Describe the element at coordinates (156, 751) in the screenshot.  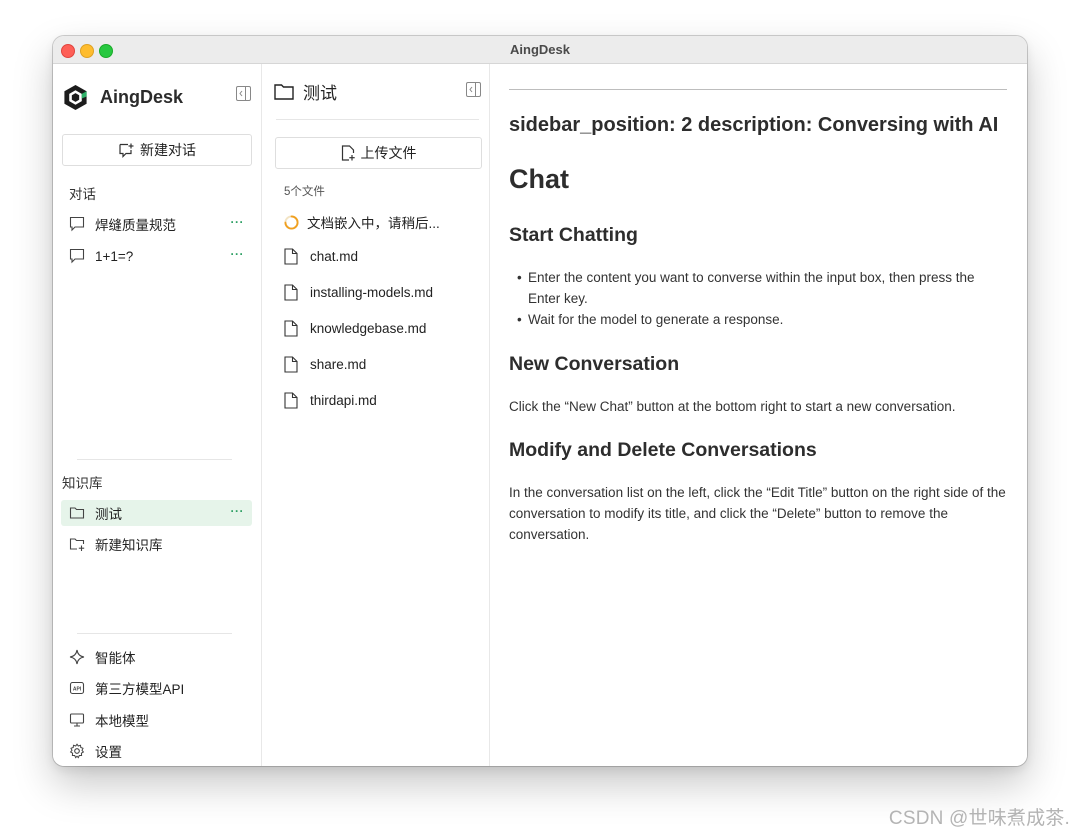
I see `settings-nav-item: 设置` at that location.